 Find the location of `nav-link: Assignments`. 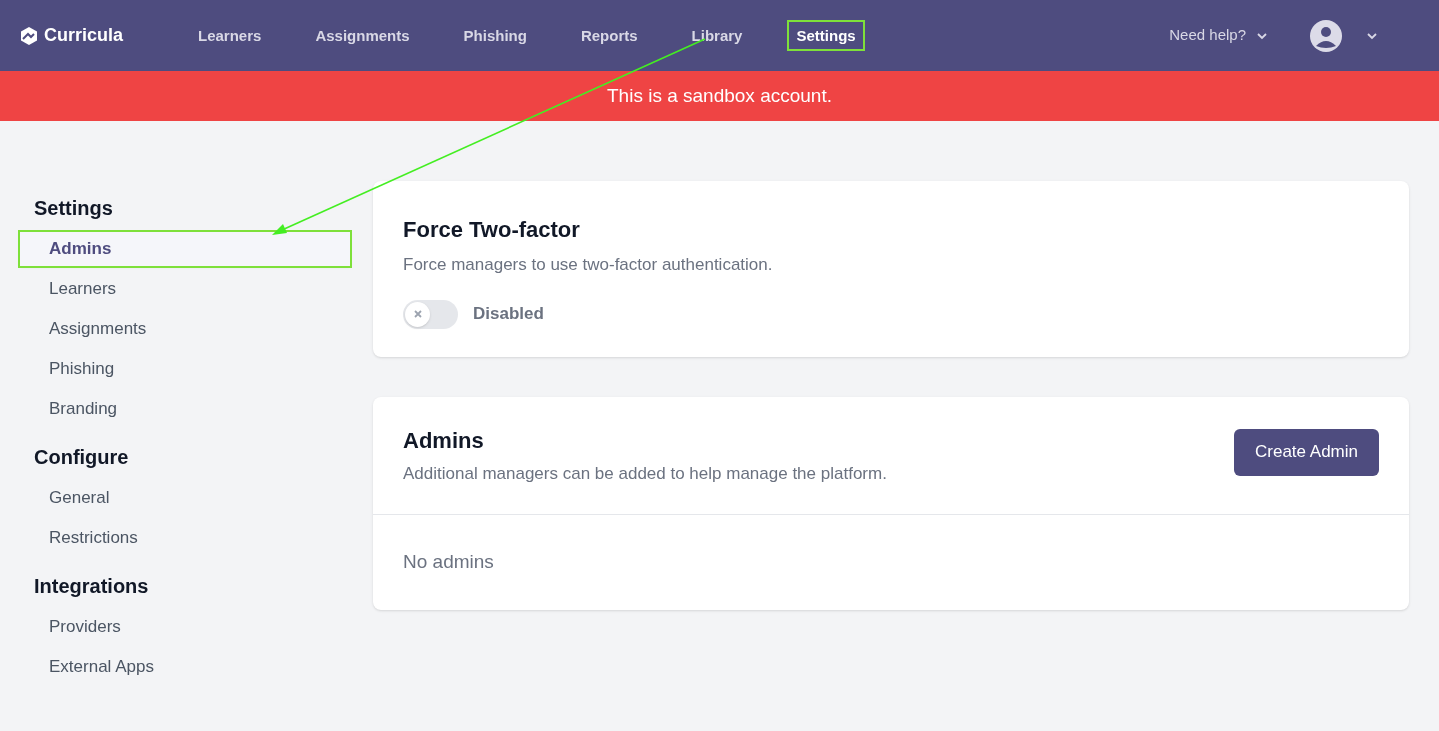

nav-link: Assignments is located at coordinates (362, 35).